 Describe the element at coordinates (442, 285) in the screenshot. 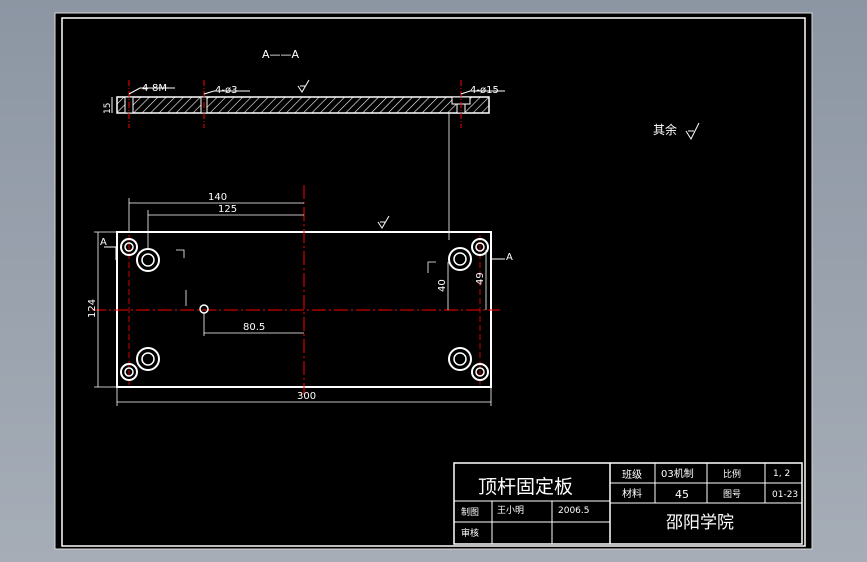

I see `dim-40: 40` at that location.